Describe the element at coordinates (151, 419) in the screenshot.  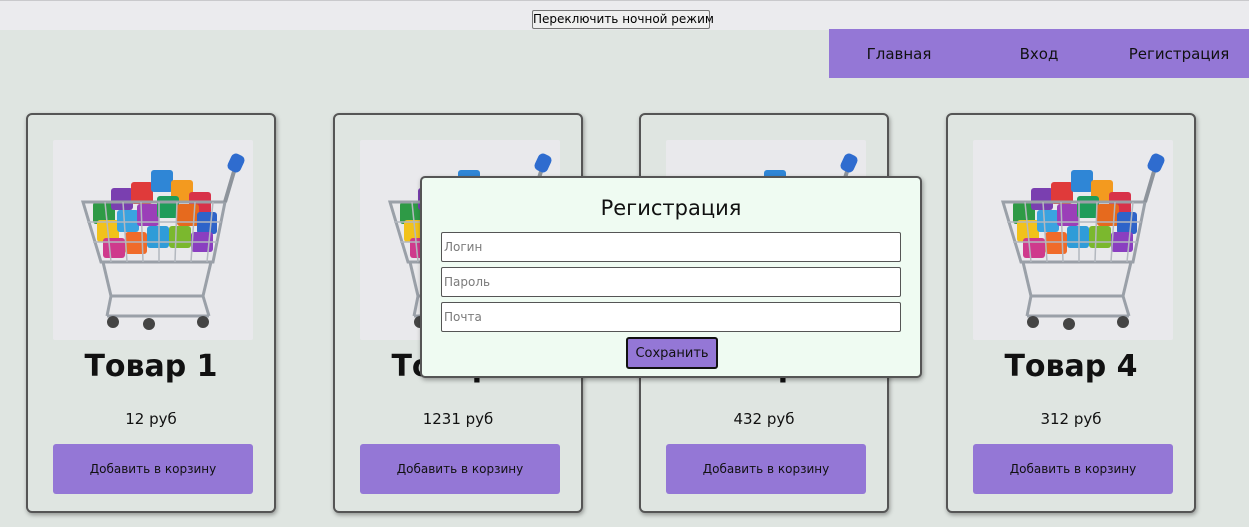
I see `product-price: 12 руб` at that location.